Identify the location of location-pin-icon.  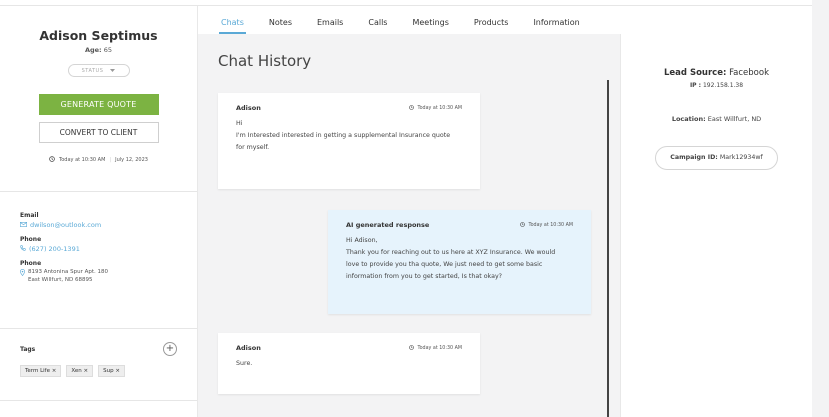
(22, 274).